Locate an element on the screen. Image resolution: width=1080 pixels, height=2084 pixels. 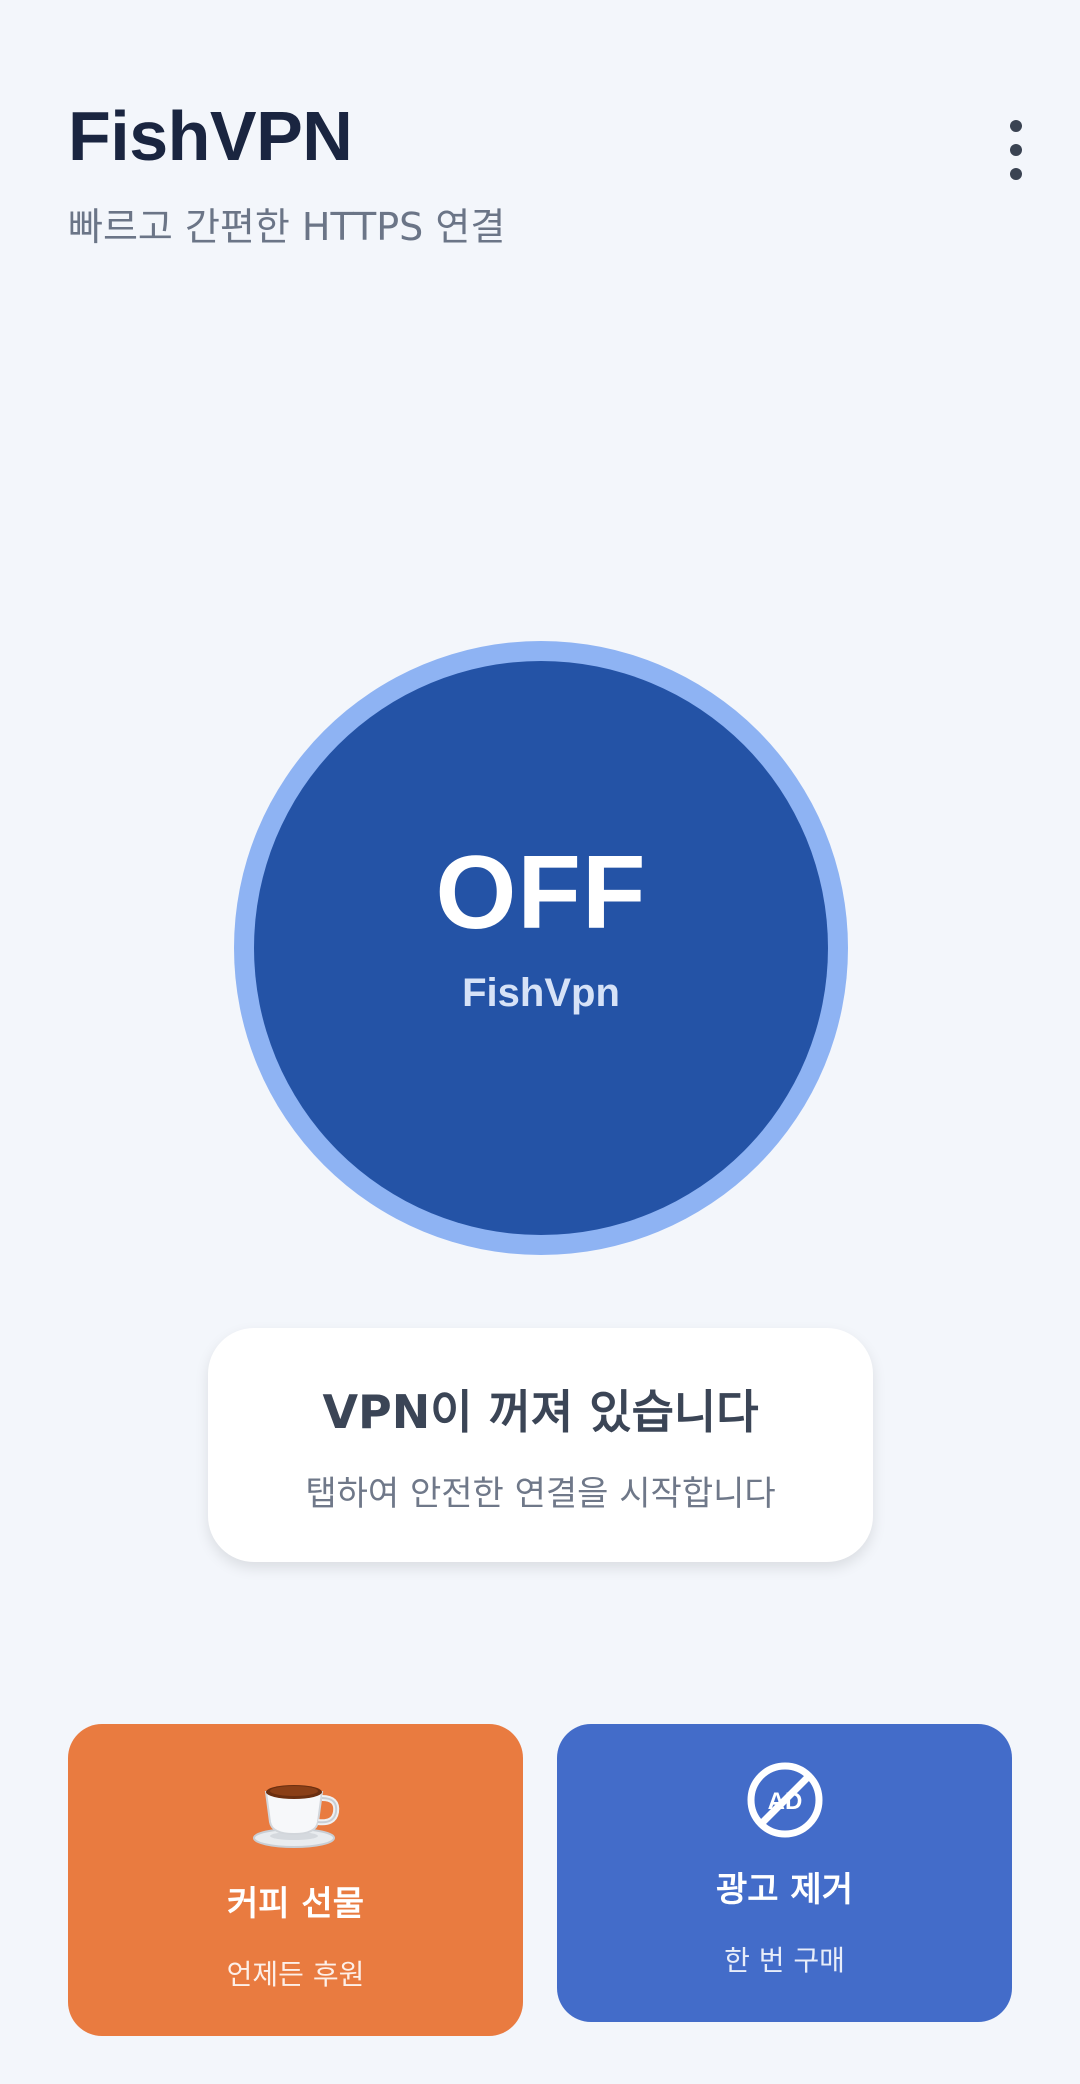
app-subtitle: 빠르고 간편한 HTTPS 연결 is located at coordinates (287, 227).